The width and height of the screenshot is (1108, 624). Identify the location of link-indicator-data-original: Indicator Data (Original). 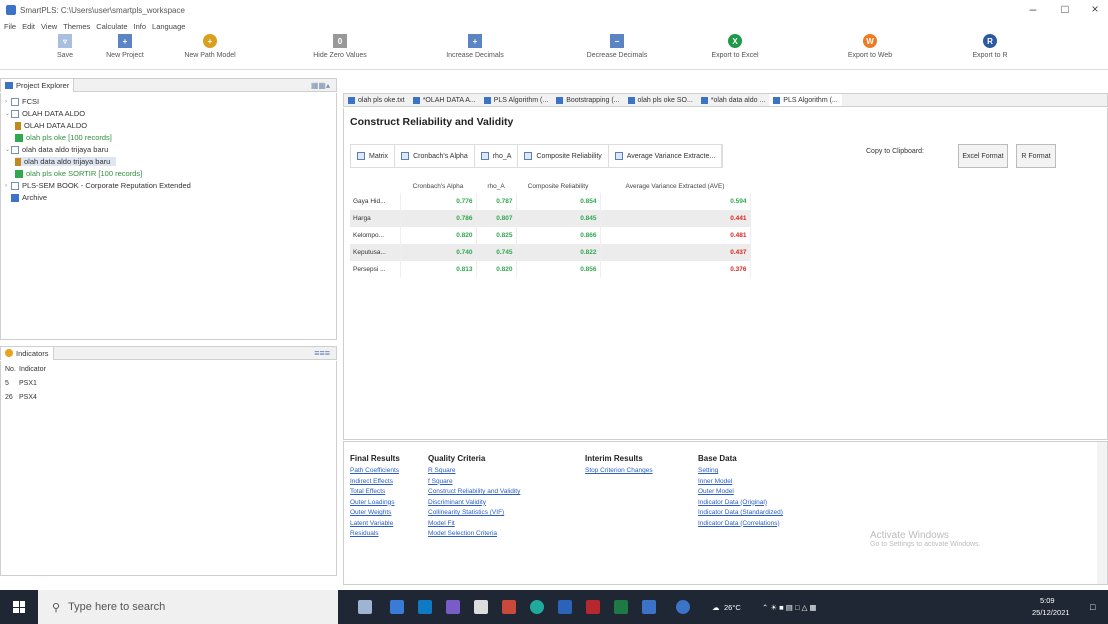
(740, 503).